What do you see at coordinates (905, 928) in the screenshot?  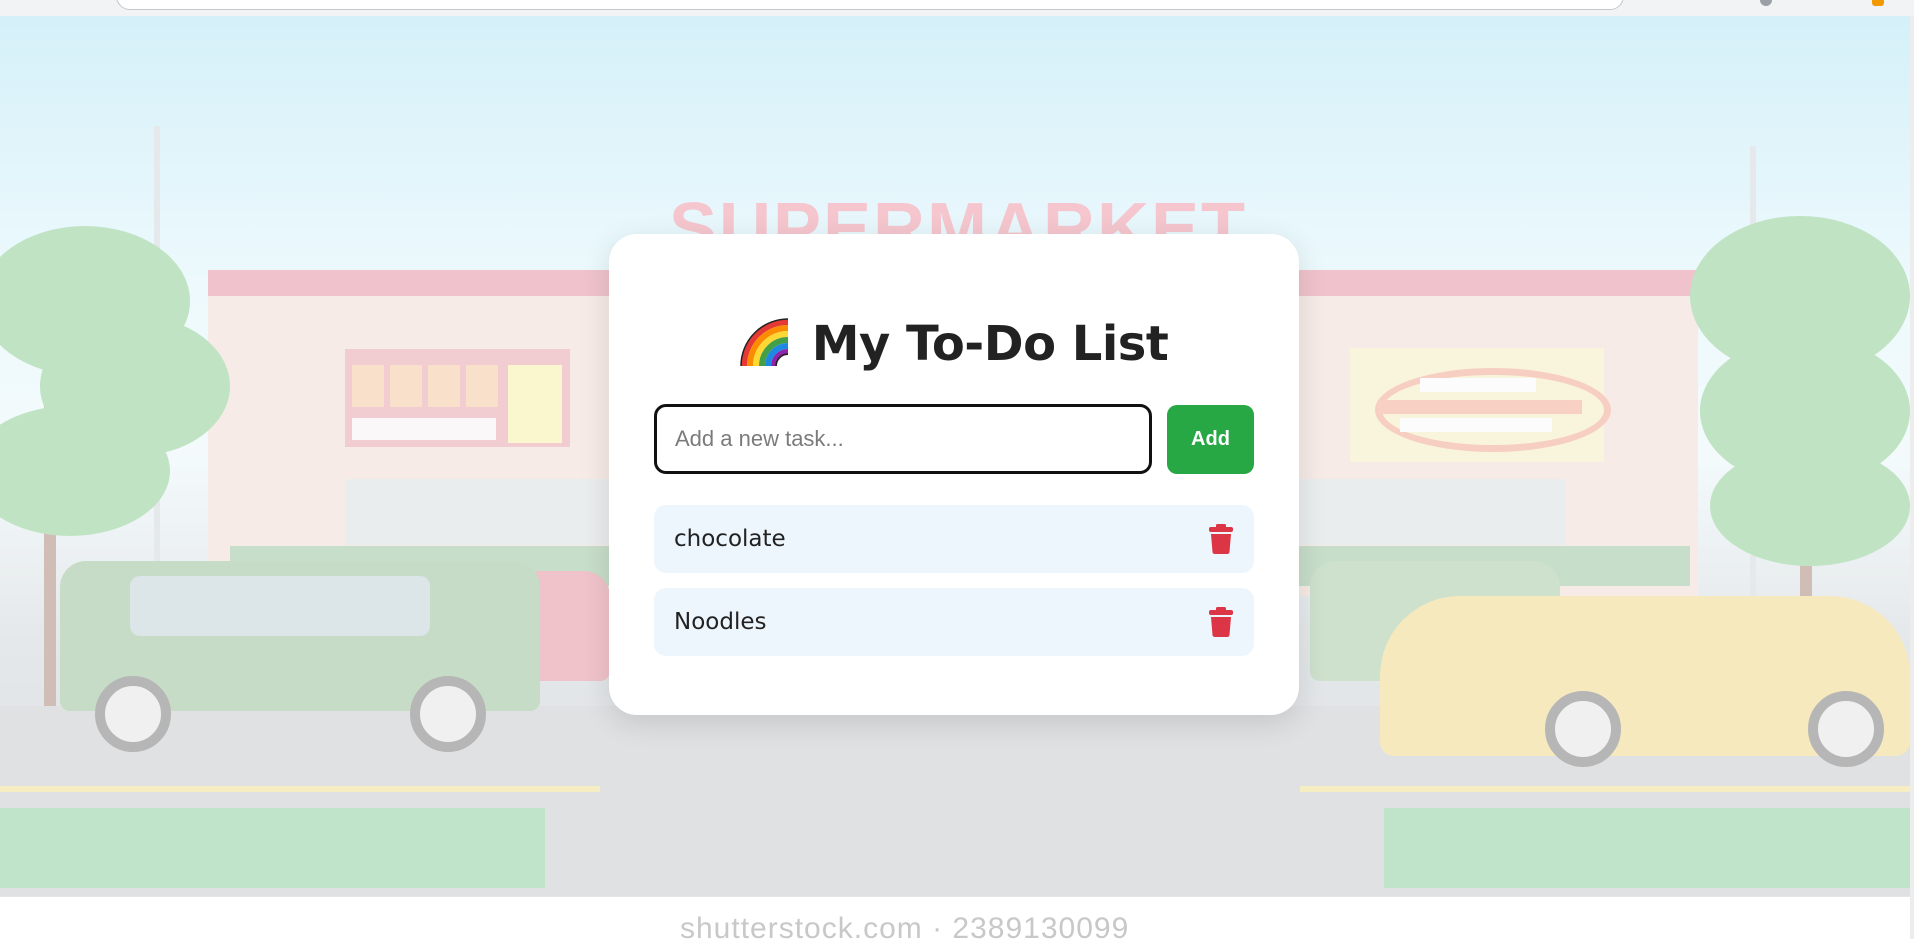 I see `watermark: shutterstock.com · 2389130099` at bounding box center [905, 928].